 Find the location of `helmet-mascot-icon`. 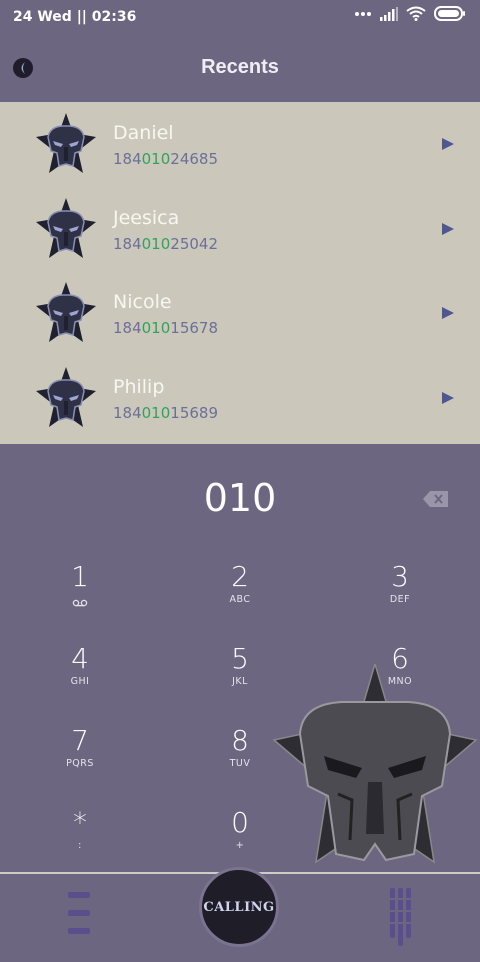

helmet-mascot-icon is located at coordinates (375, 764).